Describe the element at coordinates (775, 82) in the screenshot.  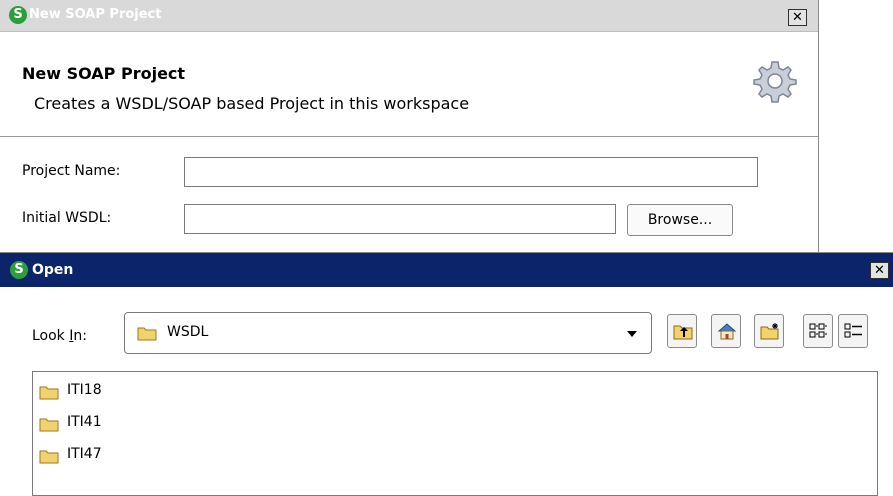
I see `gear-icon` at that location.